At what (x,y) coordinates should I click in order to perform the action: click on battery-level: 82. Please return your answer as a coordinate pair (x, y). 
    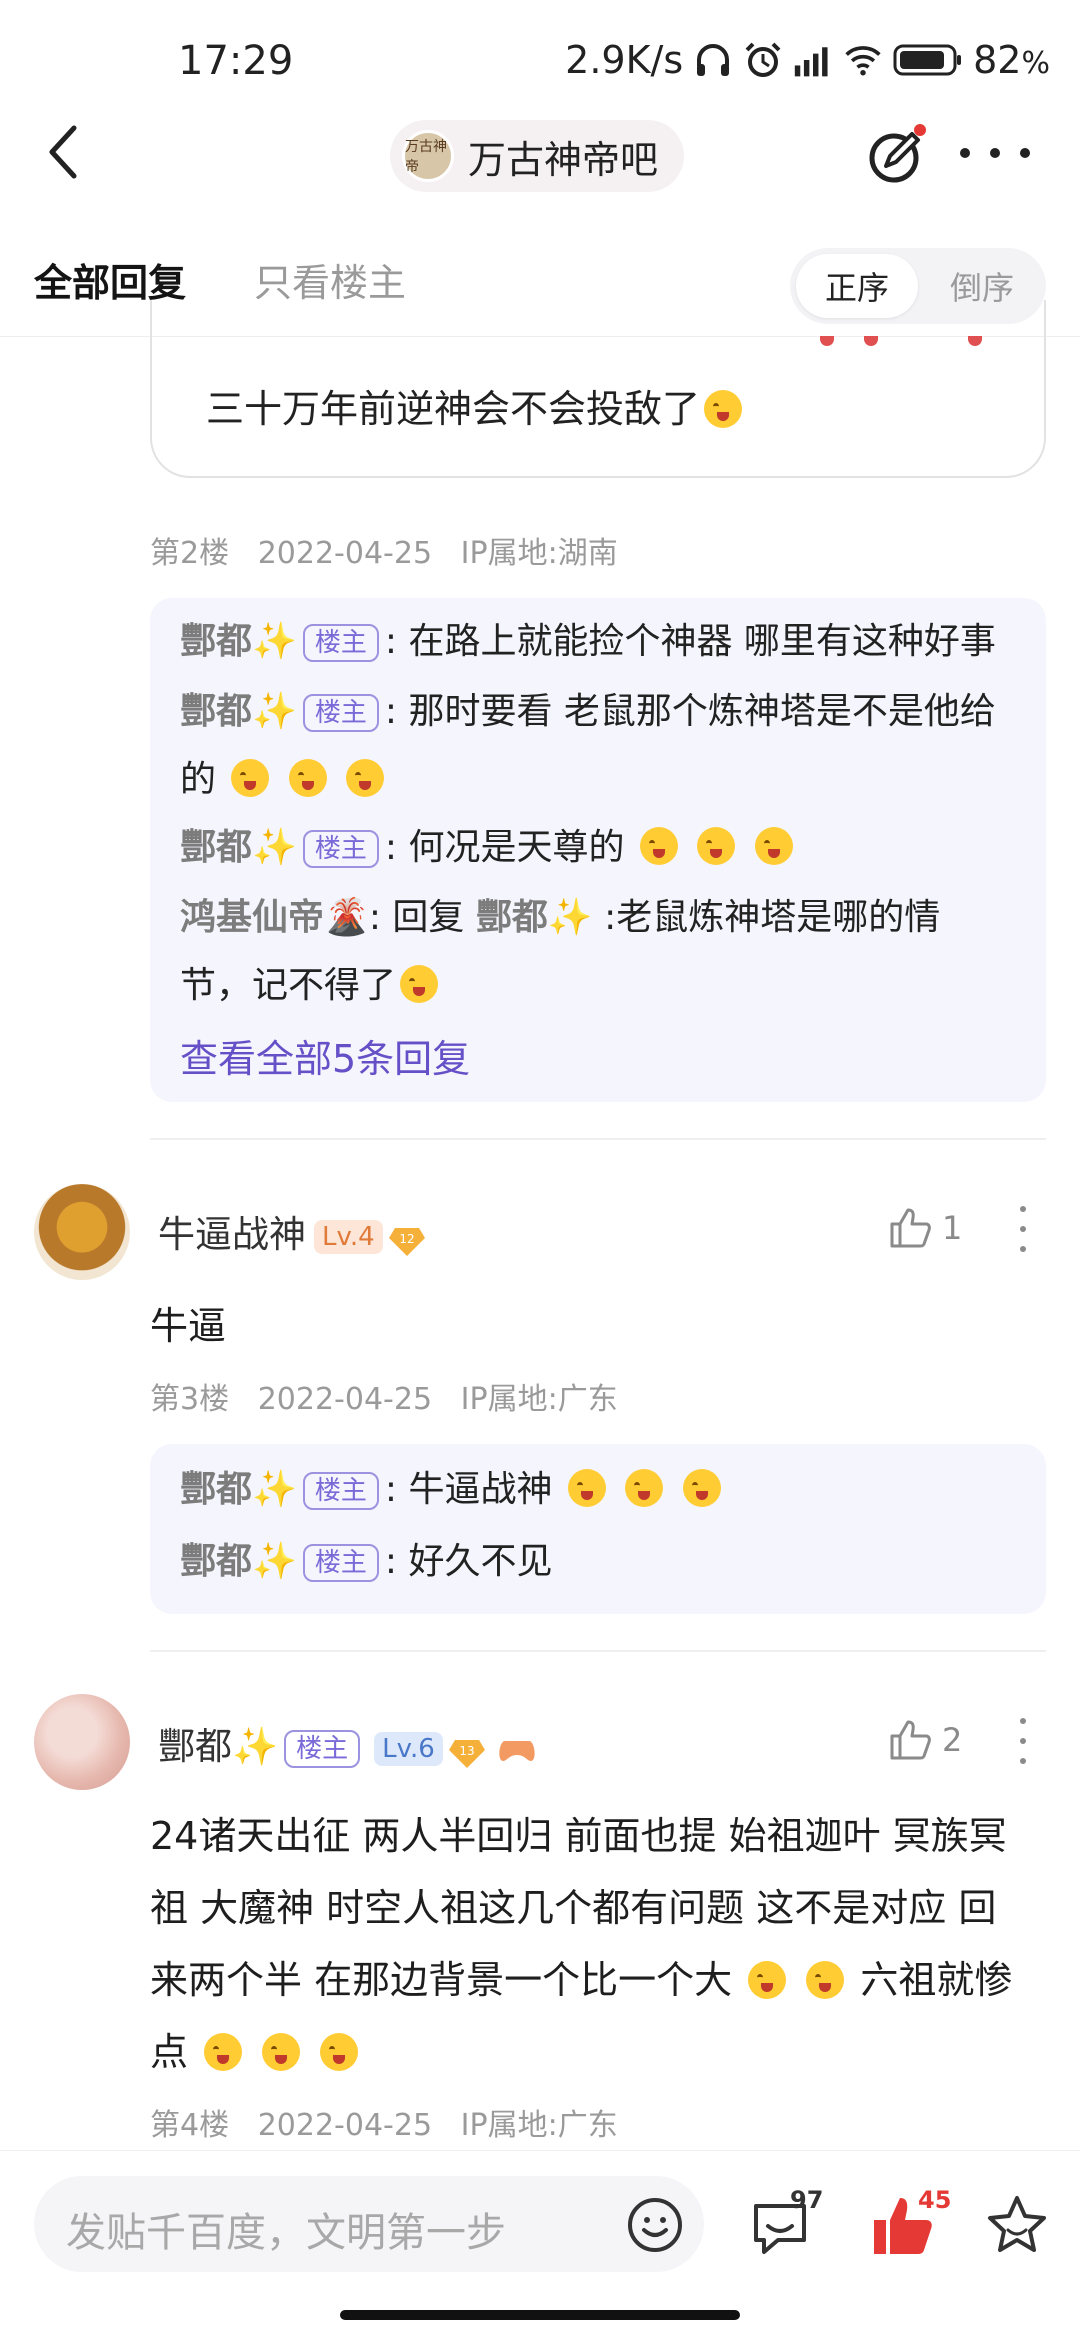
    Looking at the image, I should click on (997, 60).